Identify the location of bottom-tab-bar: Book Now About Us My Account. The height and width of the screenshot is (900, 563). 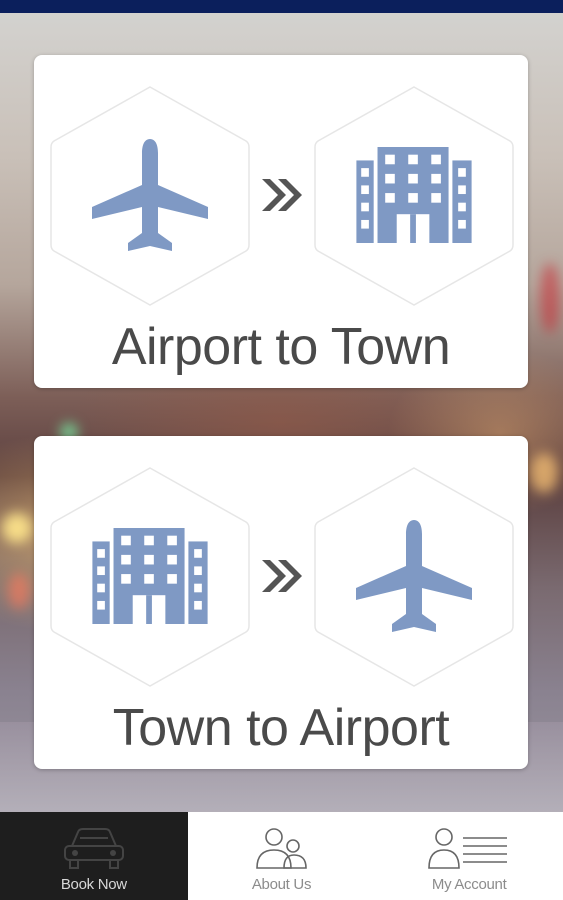
(281, 856).